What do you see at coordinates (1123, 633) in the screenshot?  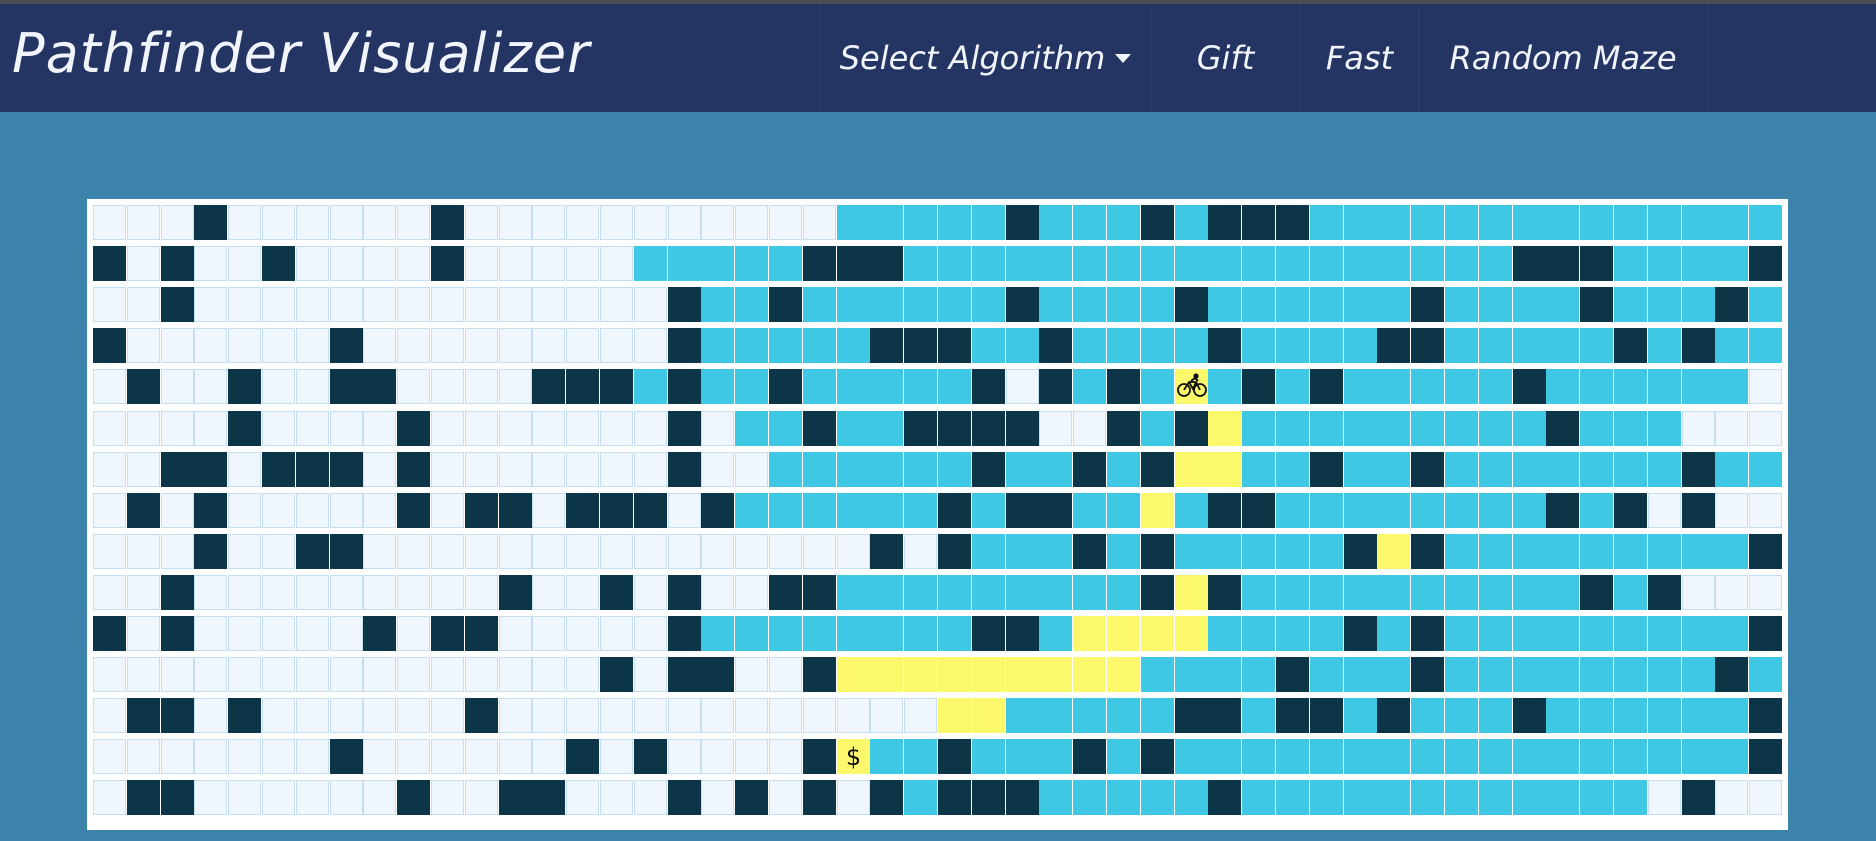 I see `path-cell` at bounding box center [1123, 633].